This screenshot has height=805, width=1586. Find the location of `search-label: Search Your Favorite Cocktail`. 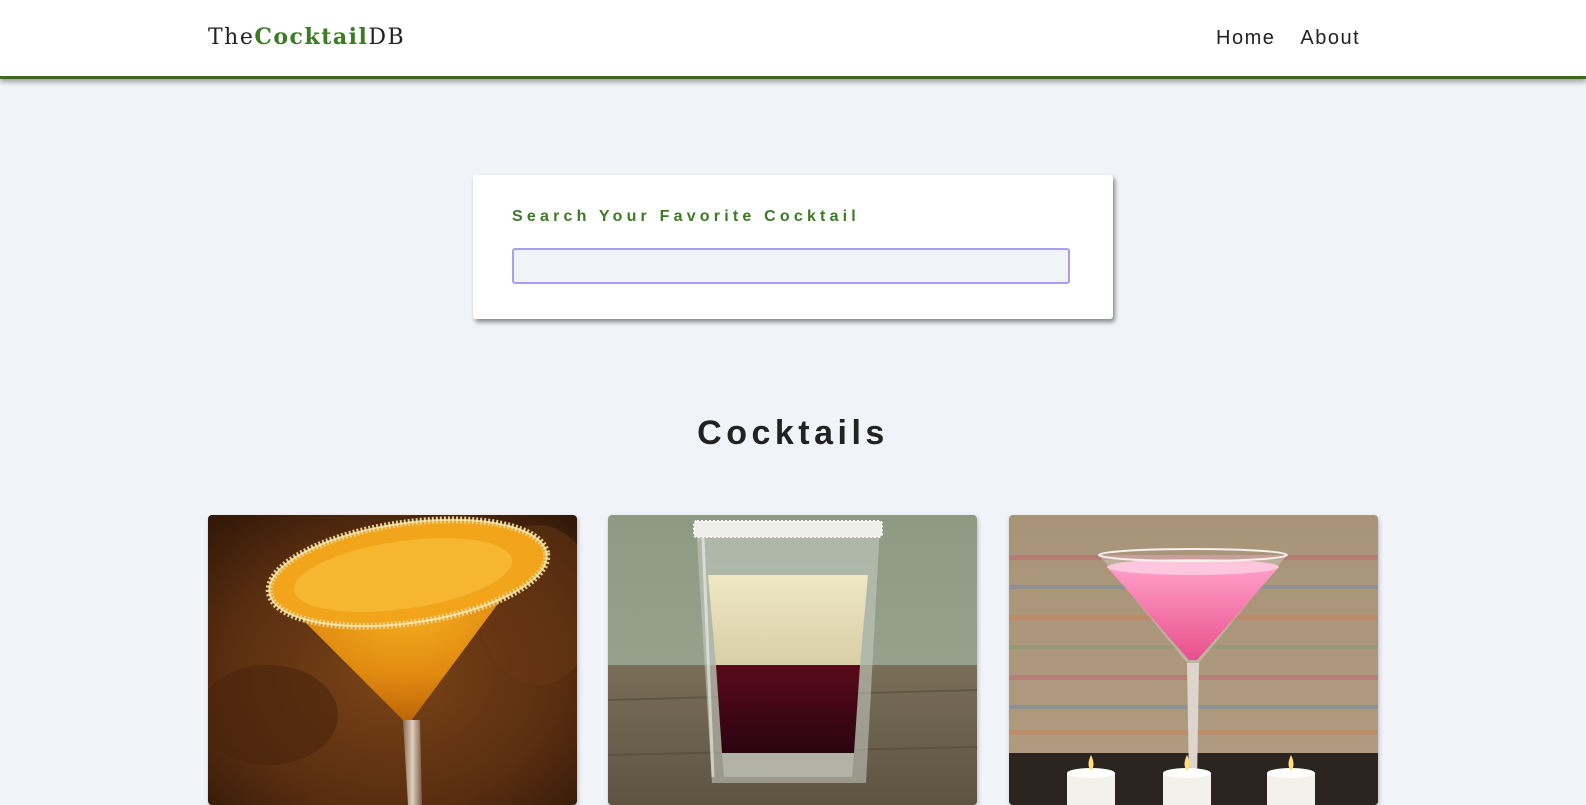

search-label: Search Your Favorite Cocktail is located at coordinates (686, 216).